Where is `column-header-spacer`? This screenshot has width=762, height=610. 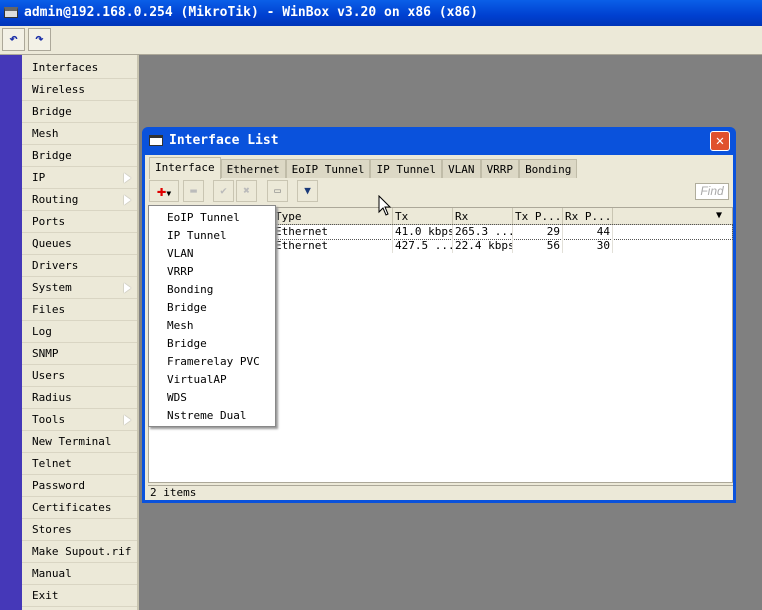
column-header-spacer is located at coordinates (672, 216).